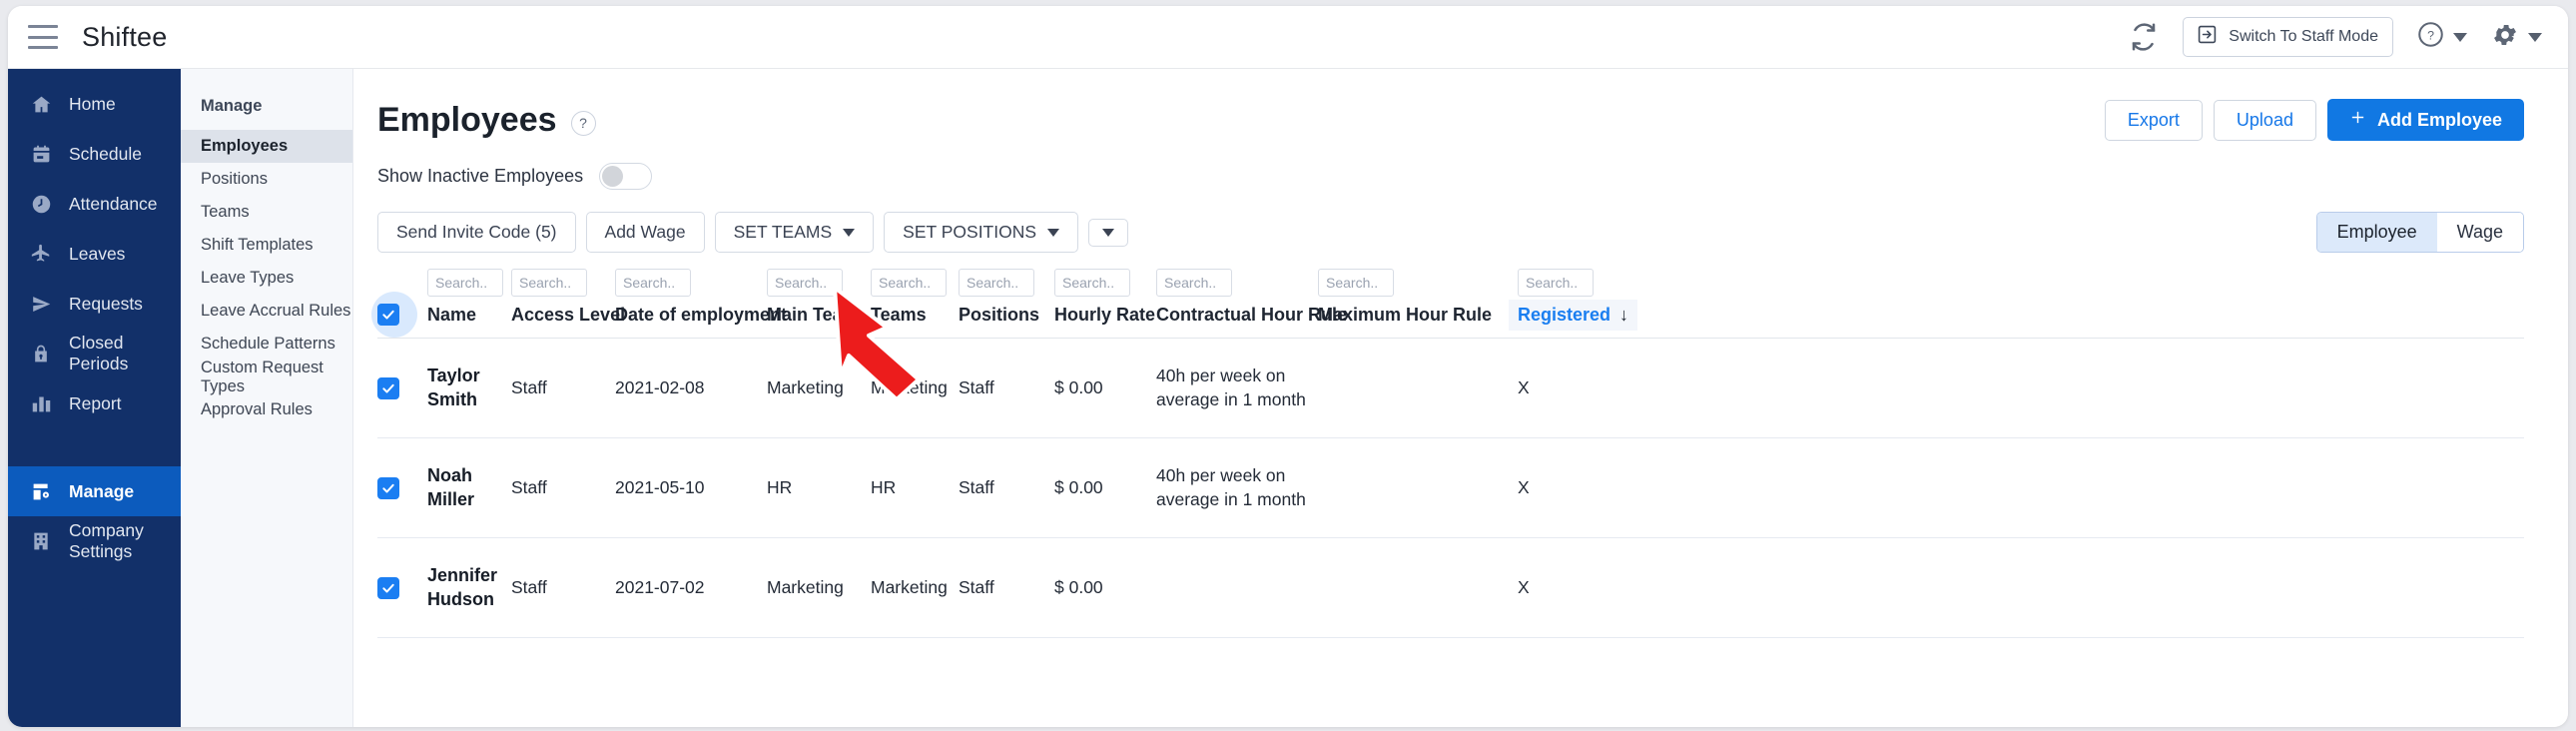 The width and height of the screenshot is (2576, 731). I want to click on subnav-item-label: Shift Templates, so click(257, 245).